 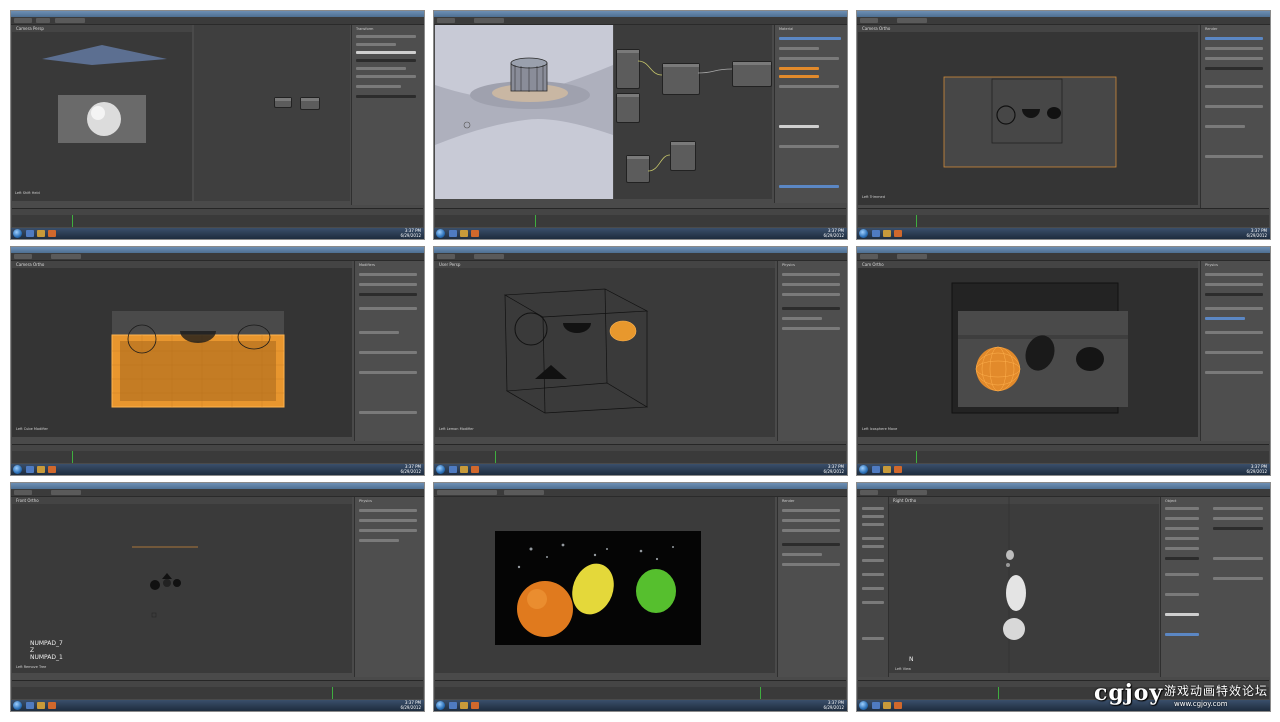 I want to click on screenshot-panel-8: Render 3:37 PM 6/29/2012, so click(x=640, y=597).